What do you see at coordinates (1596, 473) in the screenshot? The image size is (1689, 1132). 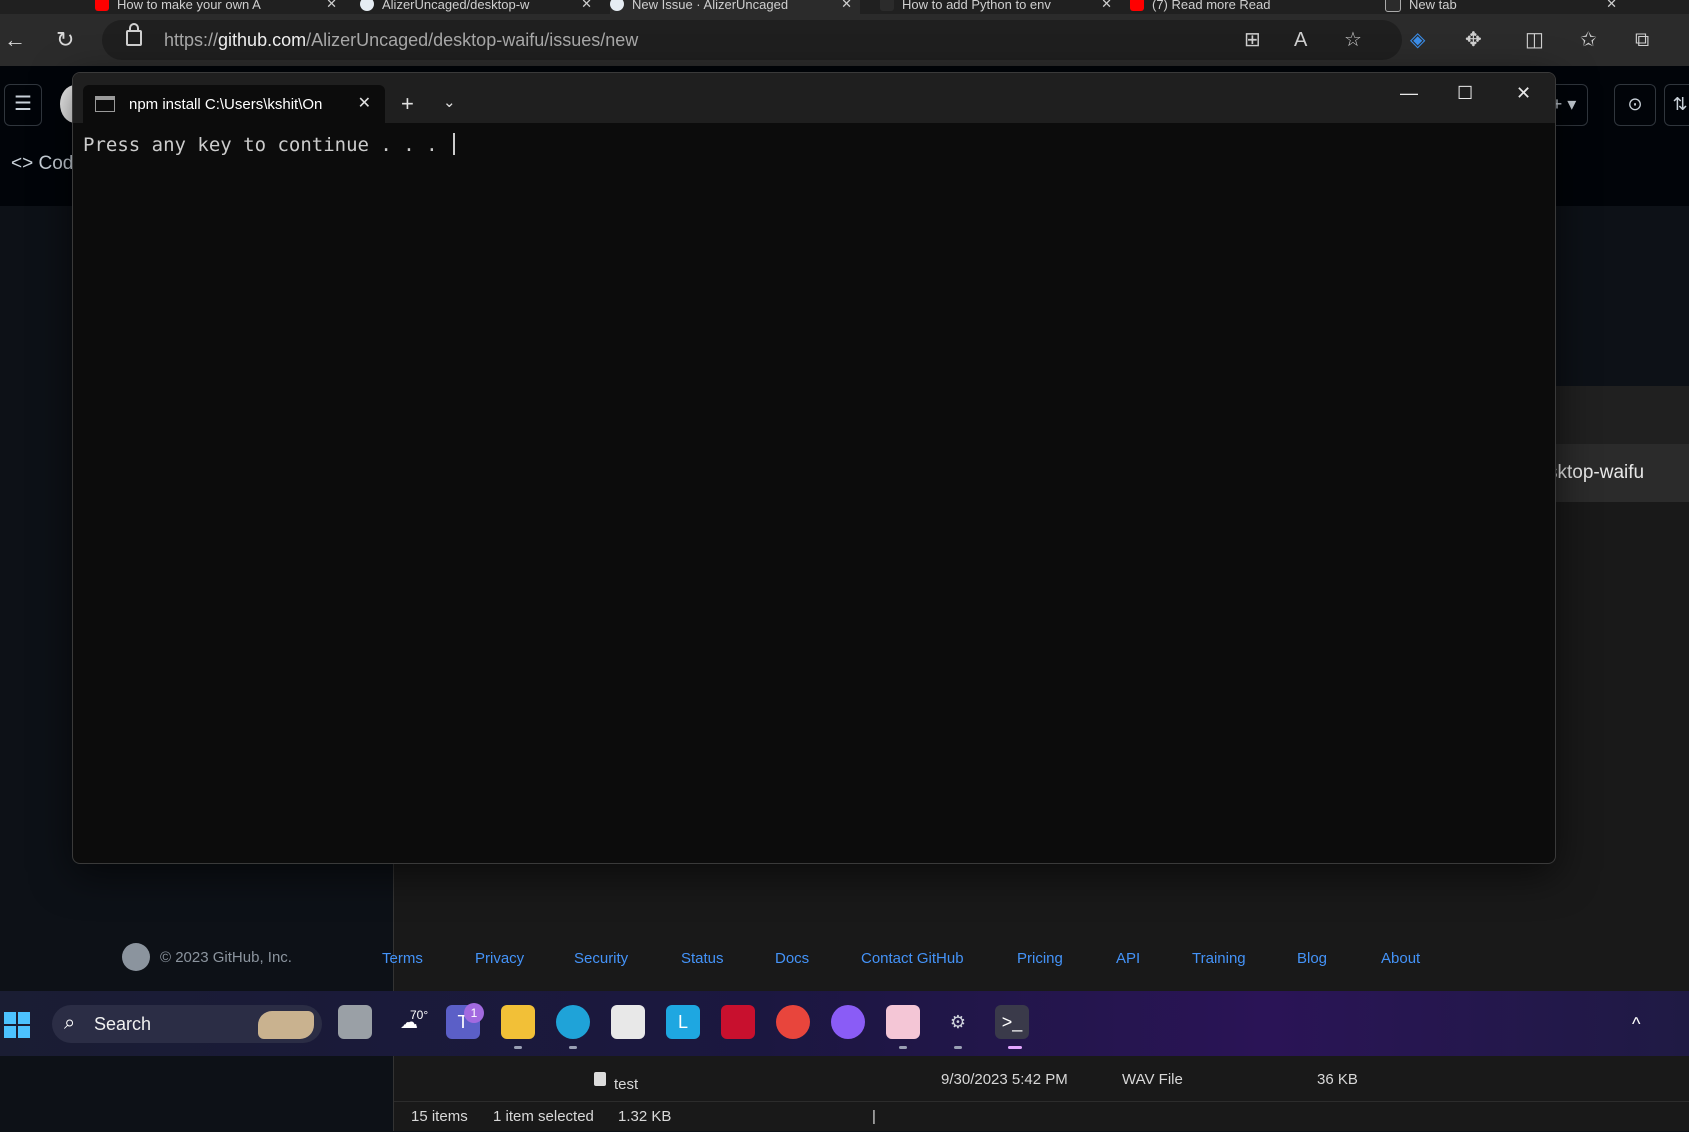 I see `explorer-path: sktop-waifu` at bounding box center [1596, 473].